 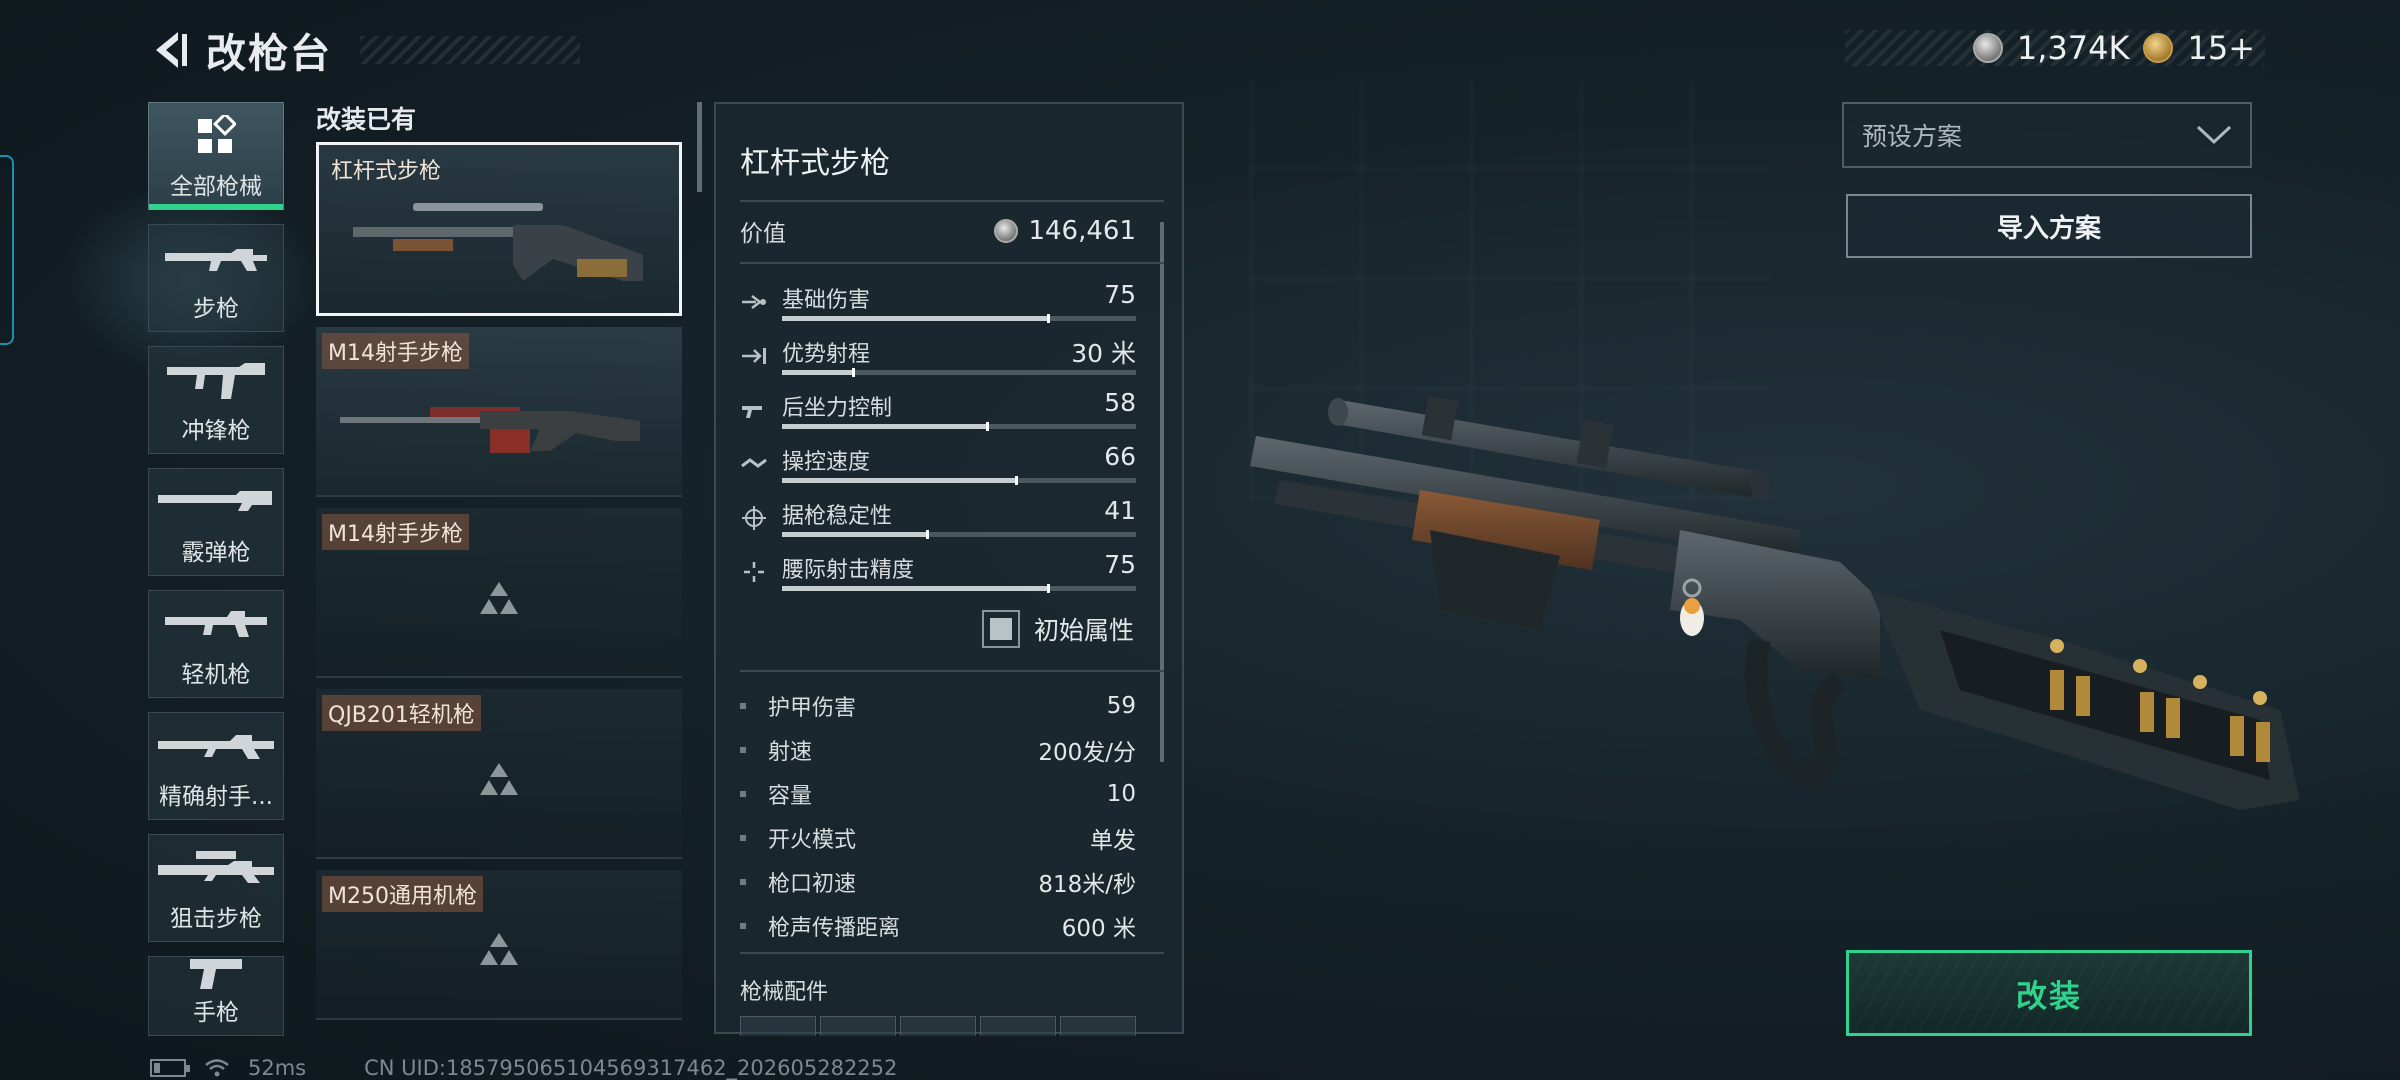 I want to click on stat-row: 腰际射击精度 75, so click(x=938, y=571).